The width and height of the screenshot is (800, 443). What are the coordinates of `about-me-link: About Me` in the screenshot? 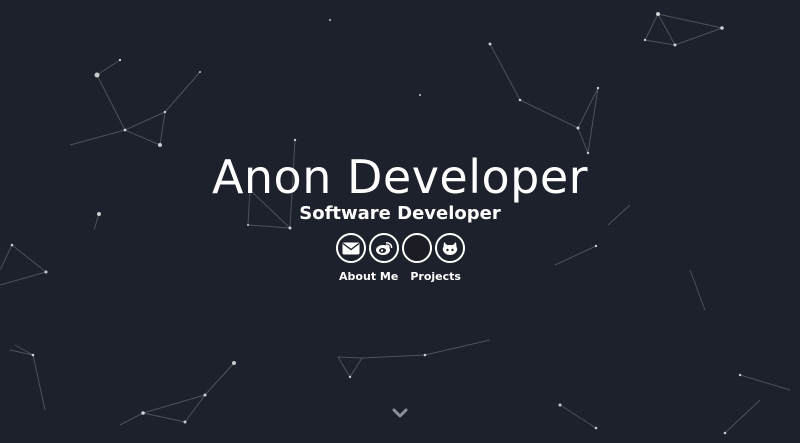 It's located at (368, 276).